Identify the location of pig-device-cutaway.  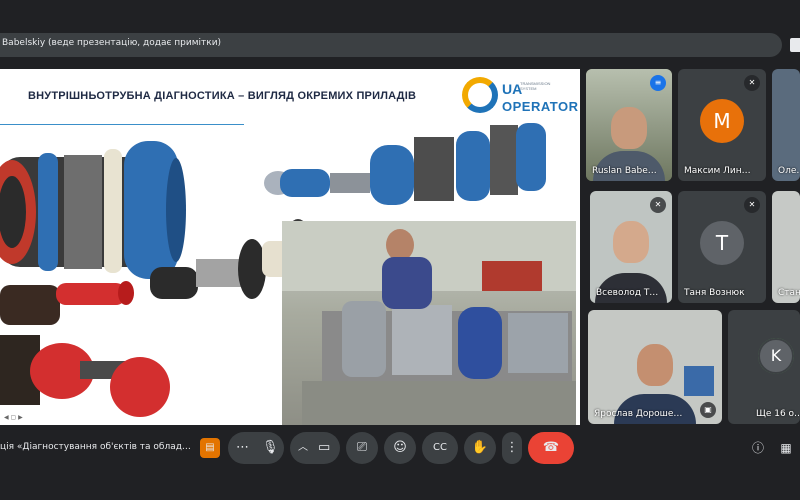
(93, 210).